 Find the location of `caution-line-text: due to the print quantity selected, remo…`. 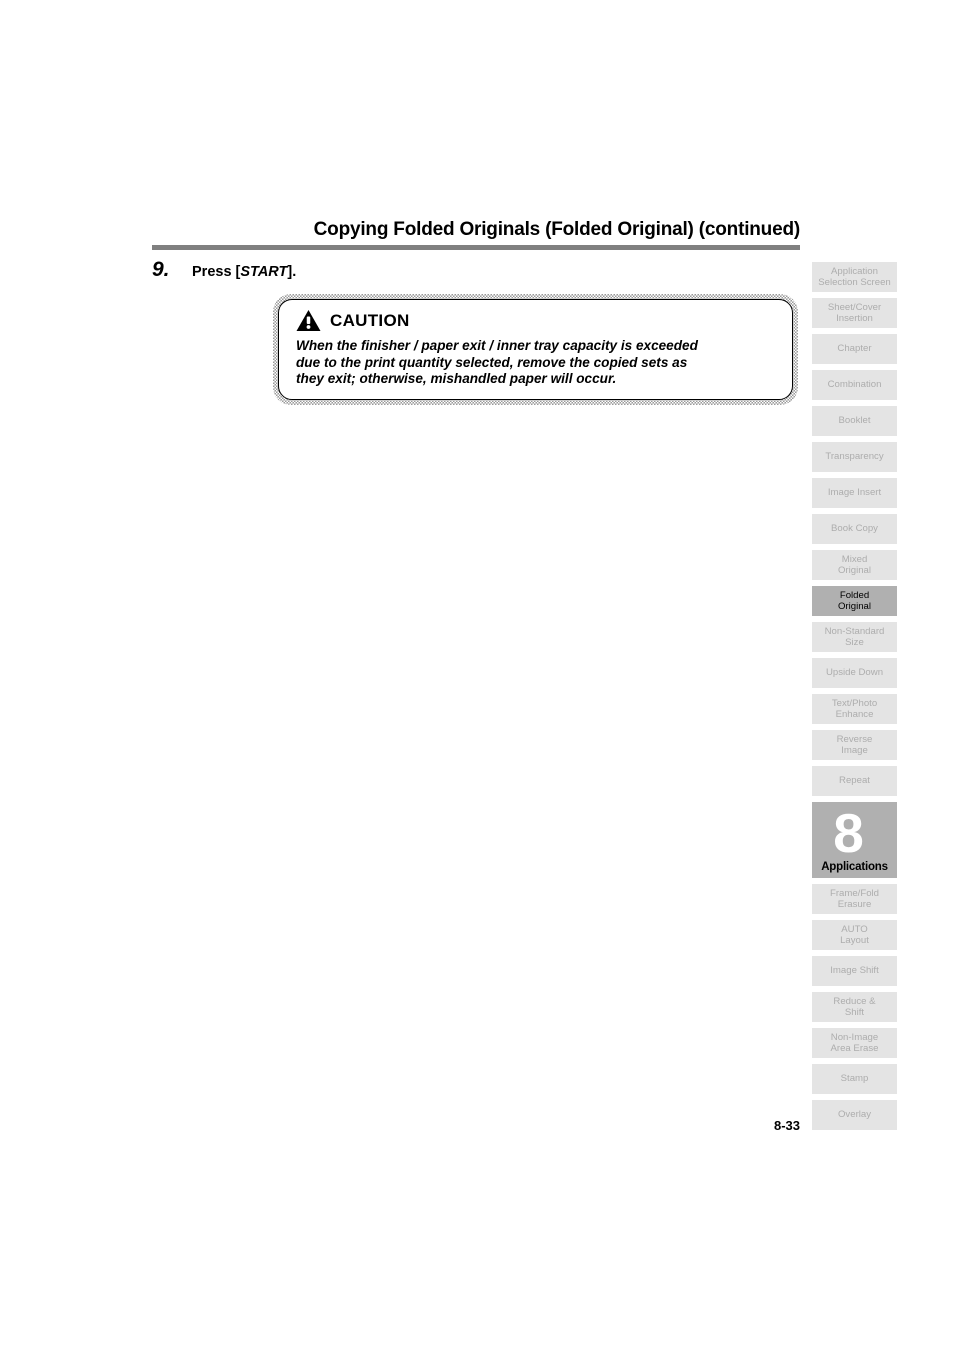

caution-line-text: due to the print quantity selected, remo… is located at coordinates (492, 362).